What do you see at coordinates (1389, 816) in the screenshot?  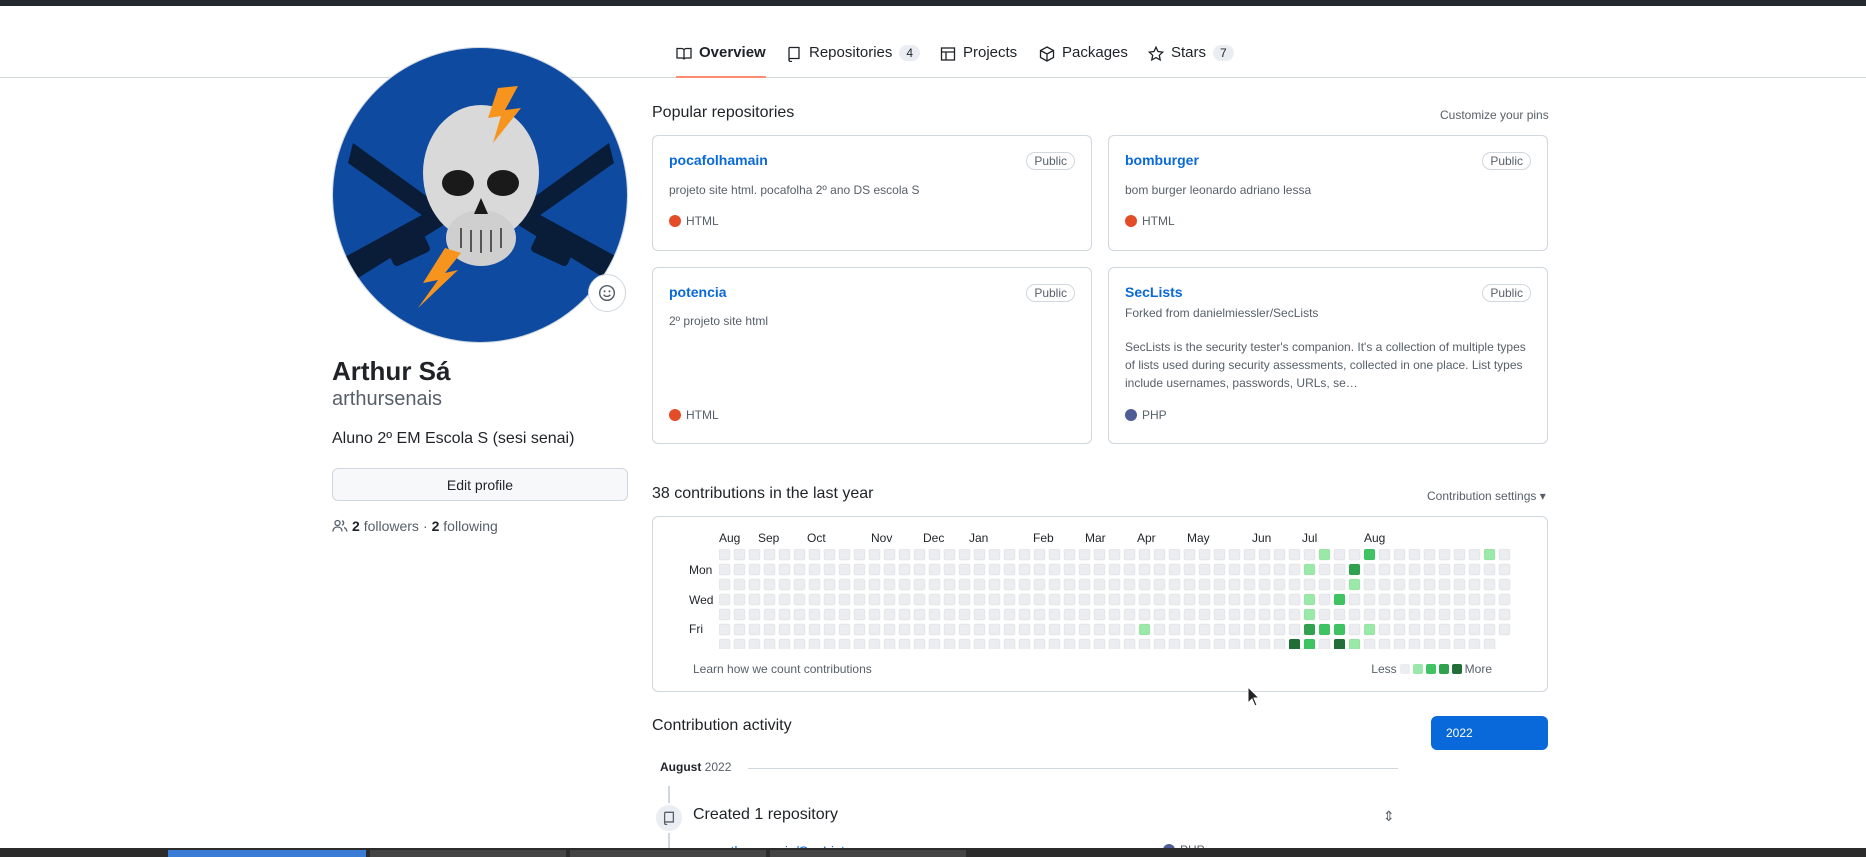 I see `collapse-icon: ⇕` at bounding box center [1389, 816].